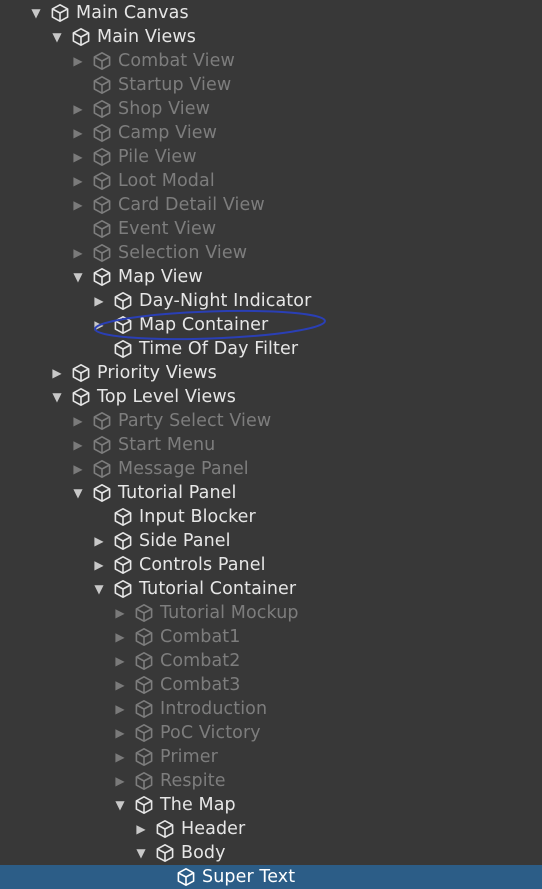 Image resolution: width=542 pixels, height=889 pixels. Describe the element at coordinates (271, 61) in the screenshot. I see `tree-row: ▶ Combat View` at that location.